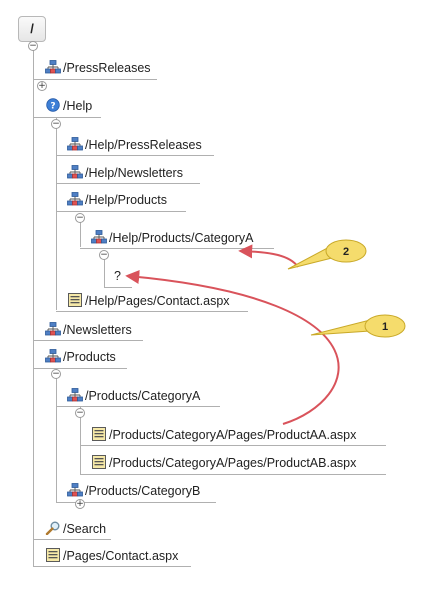 The image size is (425, 593). Describe the element at coordinates (358, 326) in the screenshot. I see `callout-1: 1` at that location.